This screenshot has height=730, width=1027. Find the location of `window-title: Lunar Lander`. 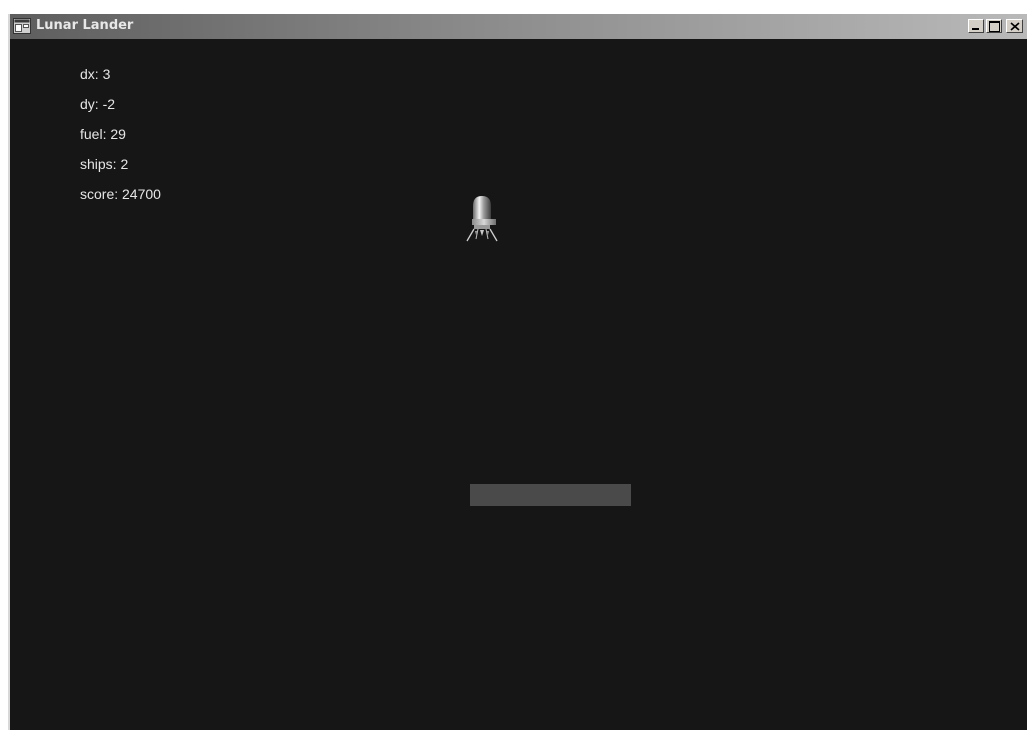

window-title: Lunar Lander is located at coordinates (85, 25).